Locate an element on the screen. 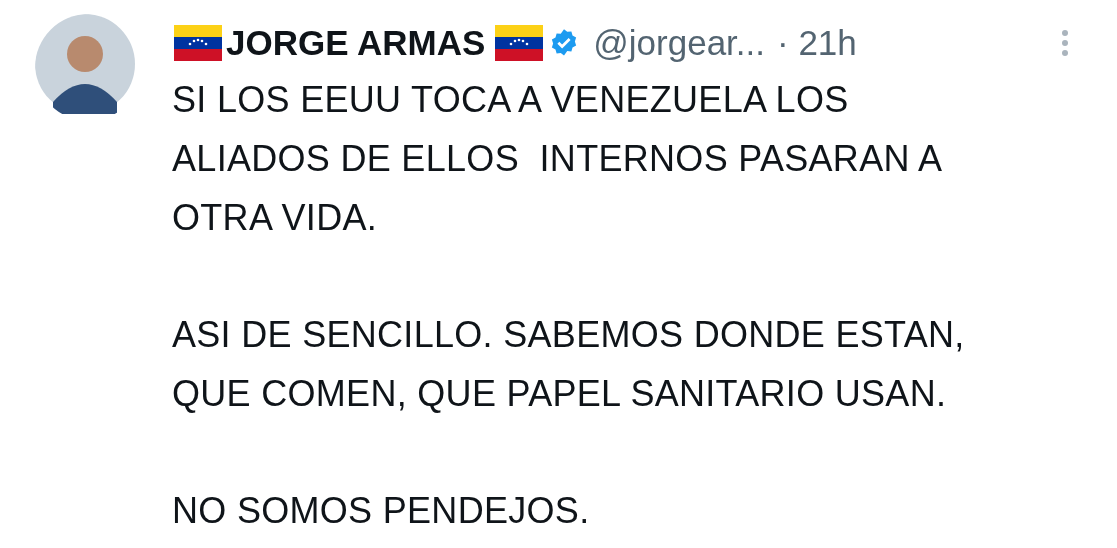 The height and width of the screenshot is (548, 1117). more-icon is located at coordinates (1065, 43).